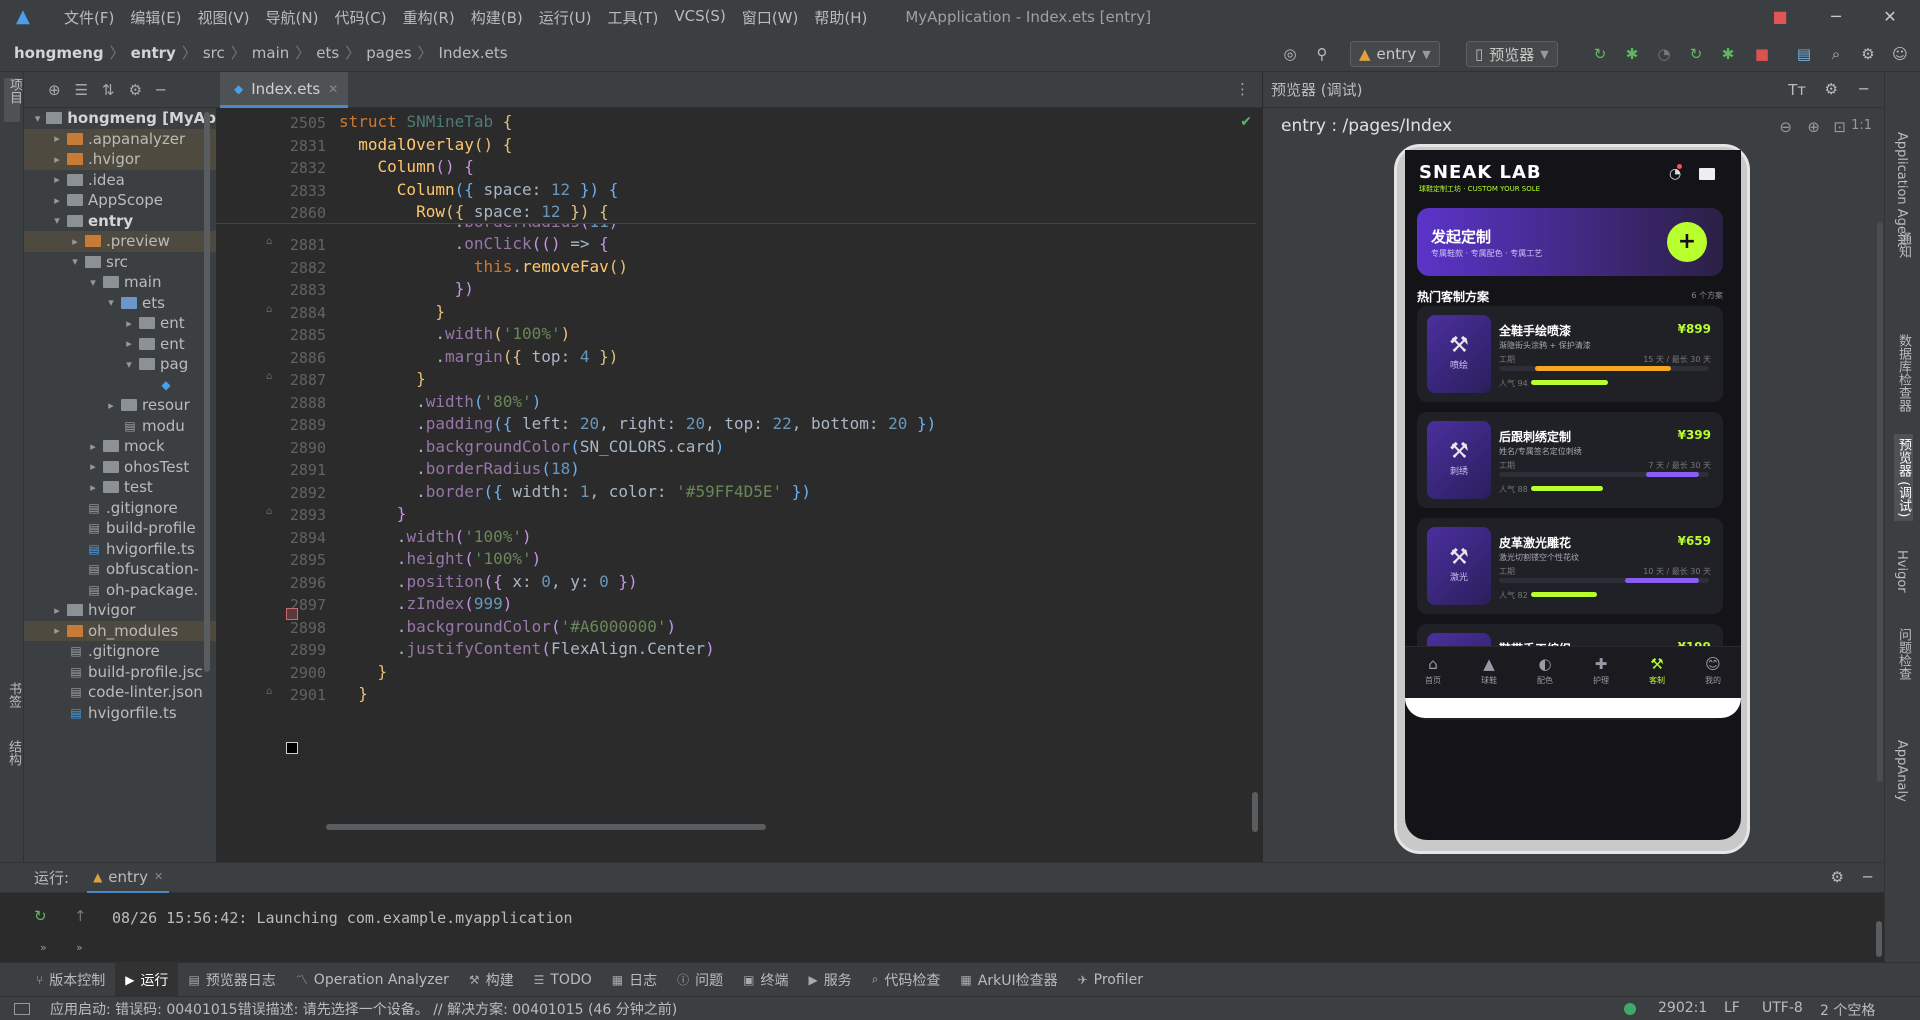 This screenshot has width=1920, height=1020. What do you see at coordinates (120, 569) in the screenshot?
I see `tree-item: ▤ obfuscation-` at bounding box center [120, 569].